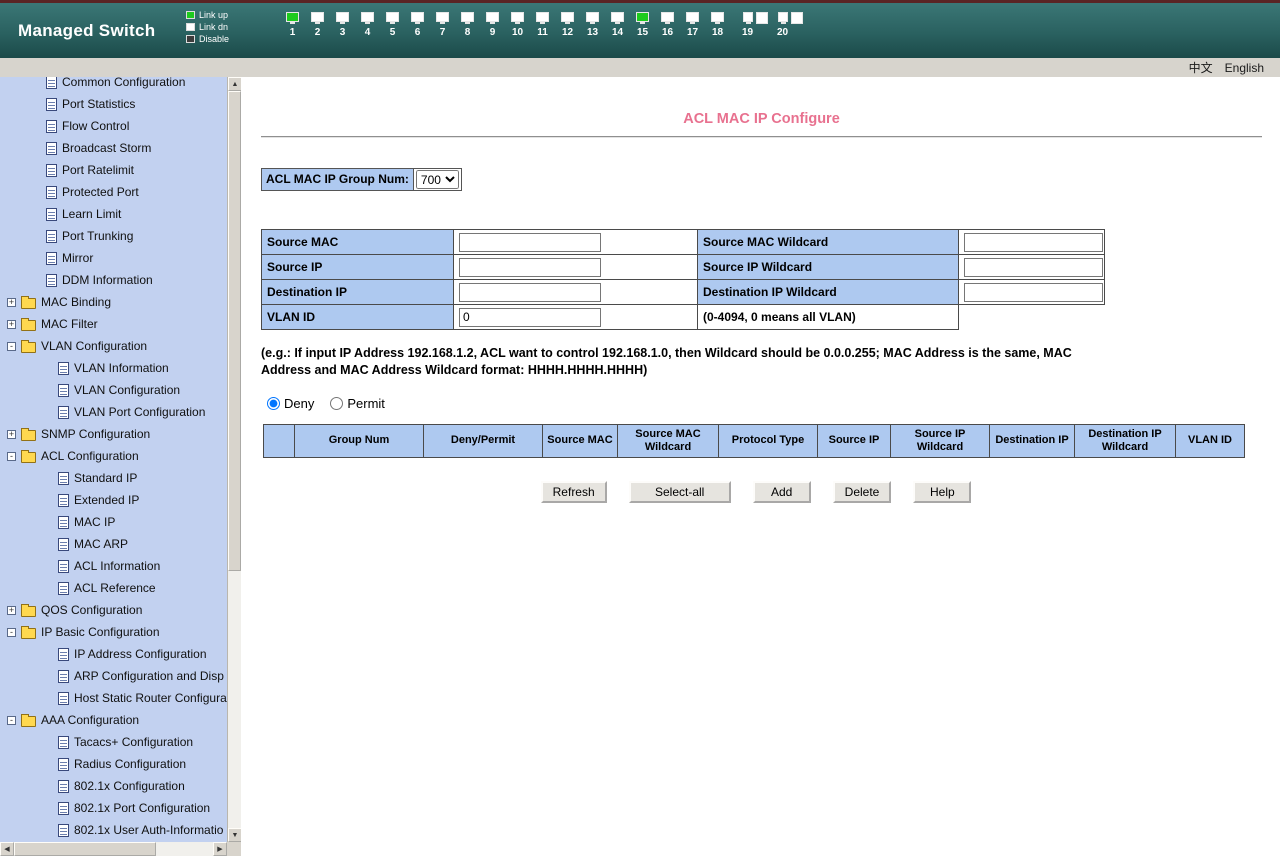 The width and height of the screenshot is (1280, 859). What do you see at coordinates (220, 849) in the screenshot?
I see `scroll-right-icon` at bounding box center [220, 849].